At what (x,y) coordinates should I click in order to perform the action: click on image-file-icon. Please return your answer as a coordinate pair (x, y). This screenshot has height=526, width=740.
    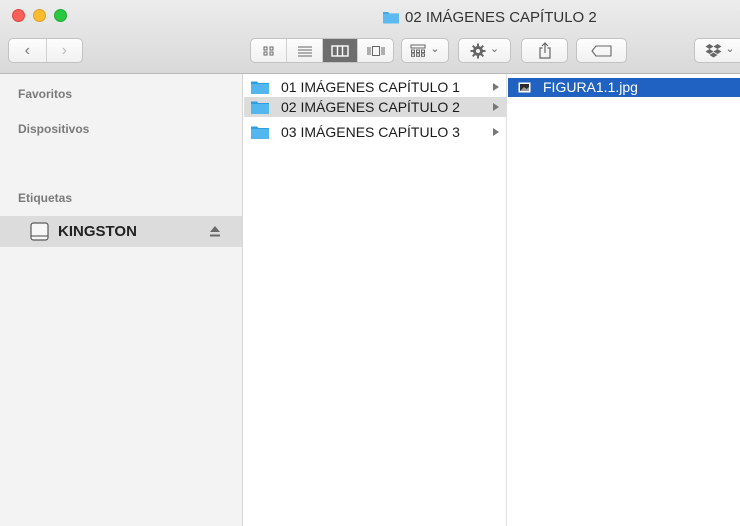
    Looking at the image, I should click on (524, 87).